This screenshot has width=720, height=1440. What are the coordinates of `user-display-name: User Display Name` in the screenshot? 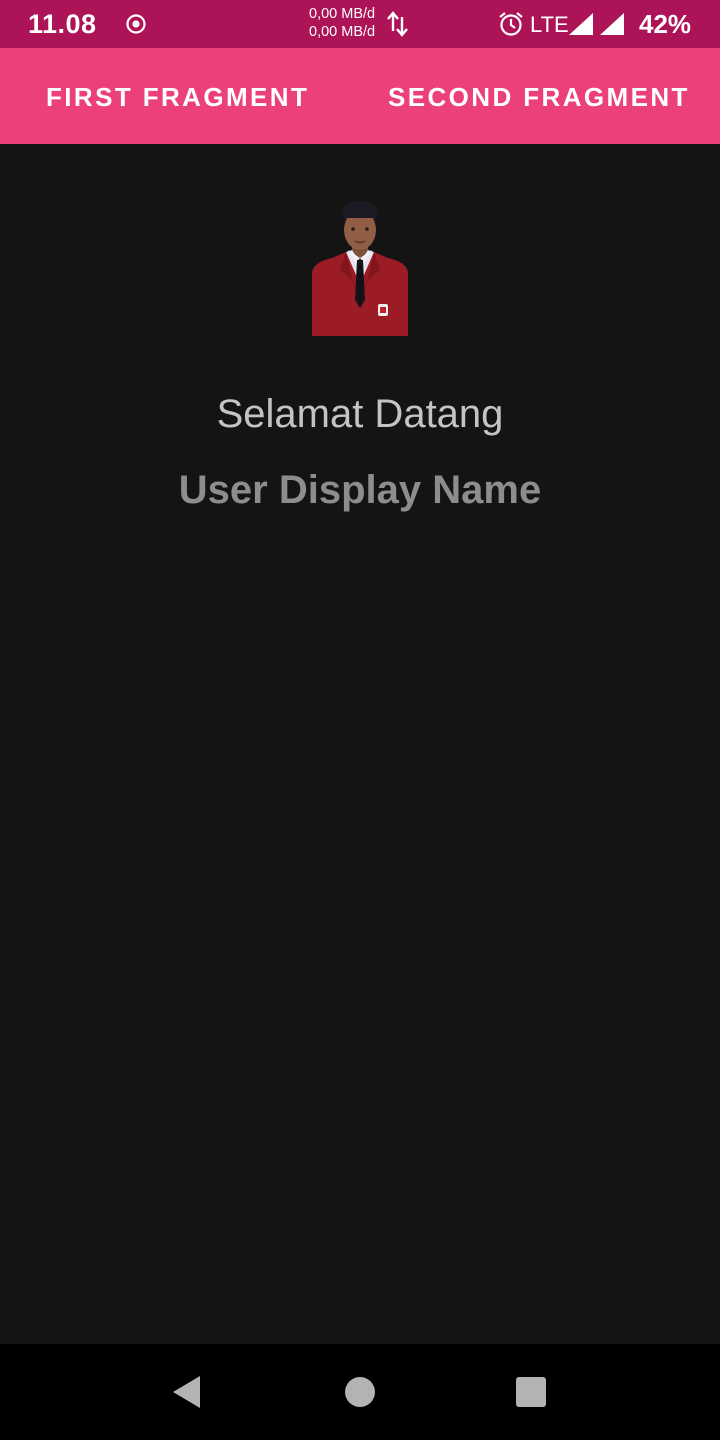 It's located at (360, 490).